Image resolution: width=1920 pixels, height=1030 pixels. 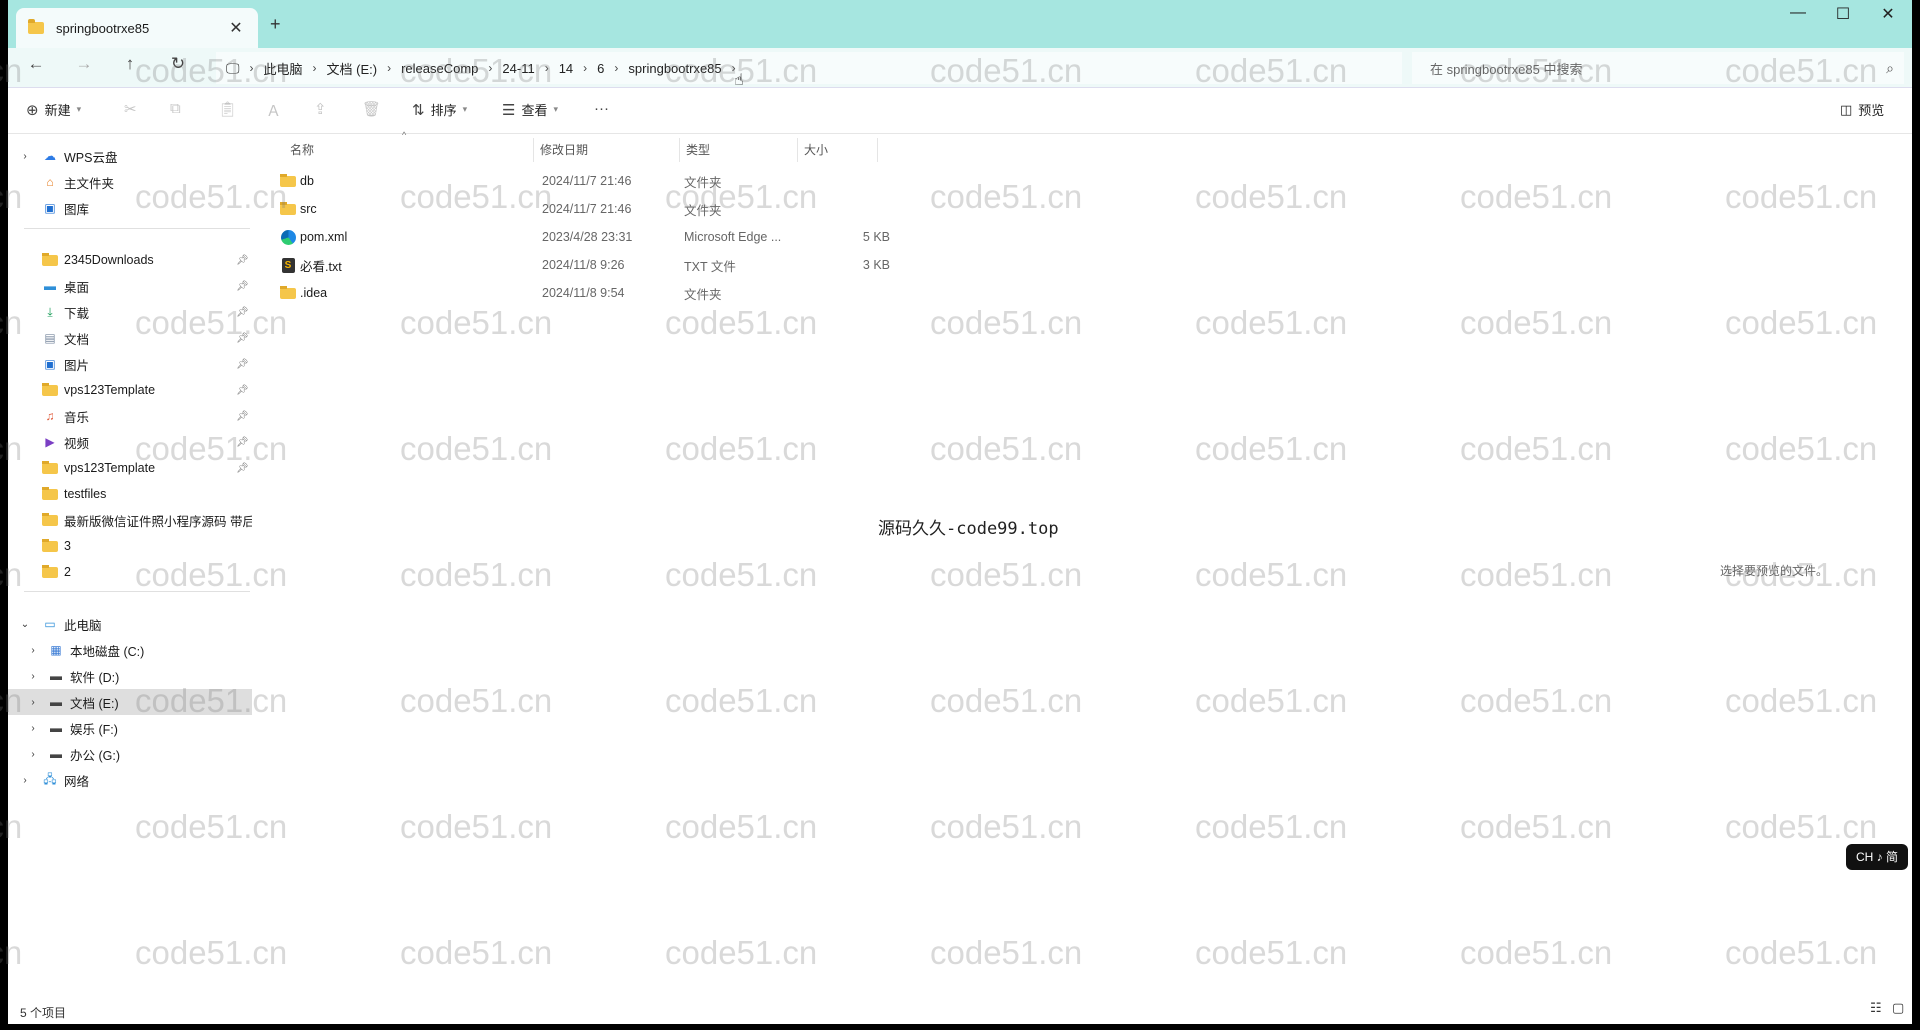 What do you see at coordinates (84, 64) in the screenshot?
I see `forward-button: →` at bounding box center [84, 64].